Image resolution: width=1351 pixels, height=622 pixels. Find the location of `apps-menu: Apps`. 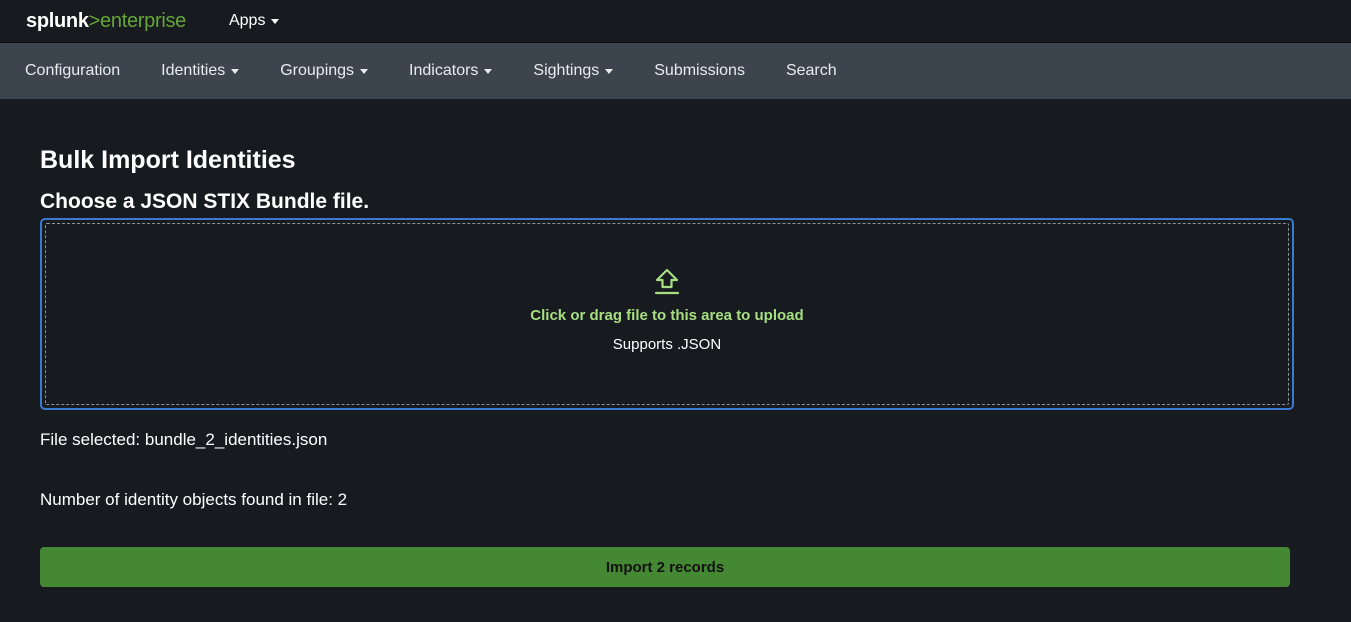

apps-menu: Apps is located at coordinates (254, 21).